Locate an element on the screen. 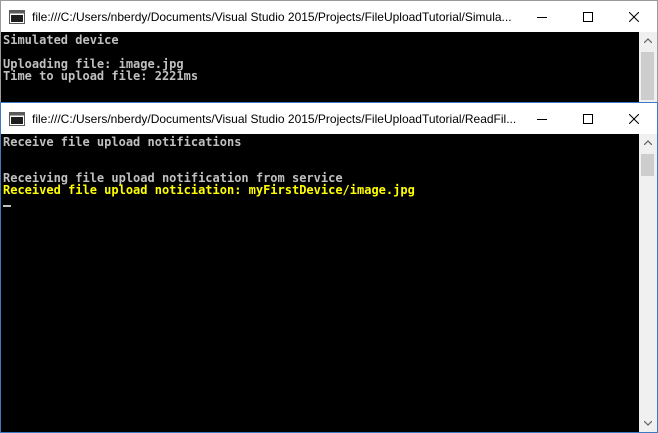  console-line: Time to upload file: 2221ms is located at coordinates (101, 76).